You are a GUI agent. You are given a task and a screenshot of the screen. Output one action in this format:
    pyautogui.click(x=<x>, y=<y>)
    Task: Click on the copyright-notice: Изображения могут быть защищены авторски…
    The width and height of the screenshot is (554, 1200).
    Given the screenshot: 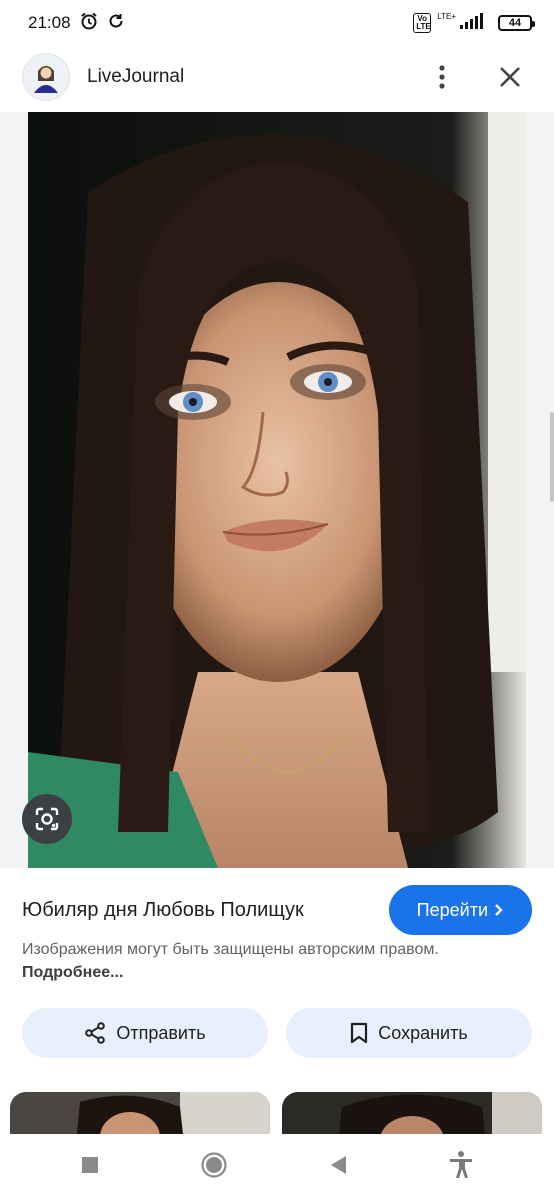 What is the action you would take?
    pyautogui.click(x=272, y=961)
    